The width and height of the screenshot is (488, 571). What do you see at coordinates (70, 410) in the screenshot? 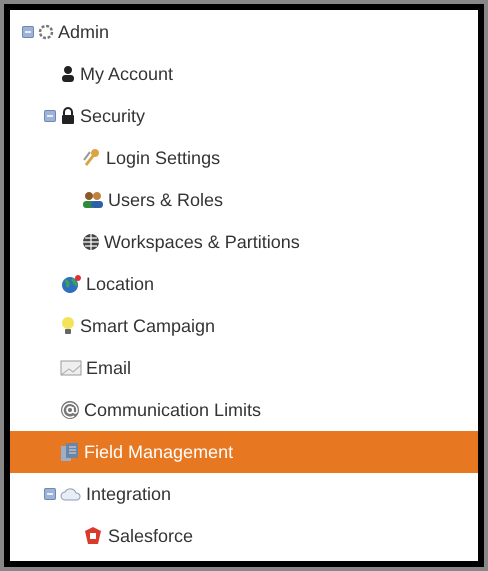
I see `at-sign-icon` at bounding box center [70, 410].